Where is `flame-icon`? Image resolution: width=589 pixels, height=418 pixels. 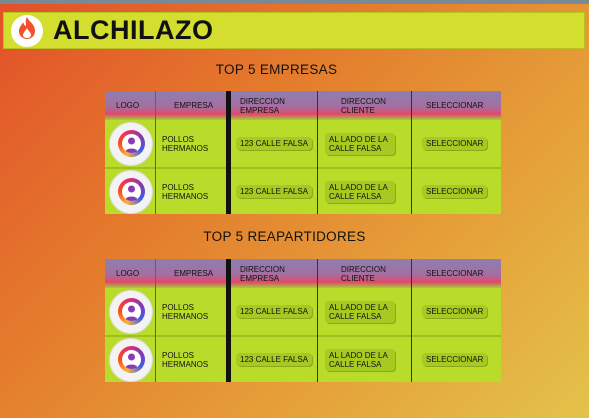 flame-icon is located at coordinates (27, 30).